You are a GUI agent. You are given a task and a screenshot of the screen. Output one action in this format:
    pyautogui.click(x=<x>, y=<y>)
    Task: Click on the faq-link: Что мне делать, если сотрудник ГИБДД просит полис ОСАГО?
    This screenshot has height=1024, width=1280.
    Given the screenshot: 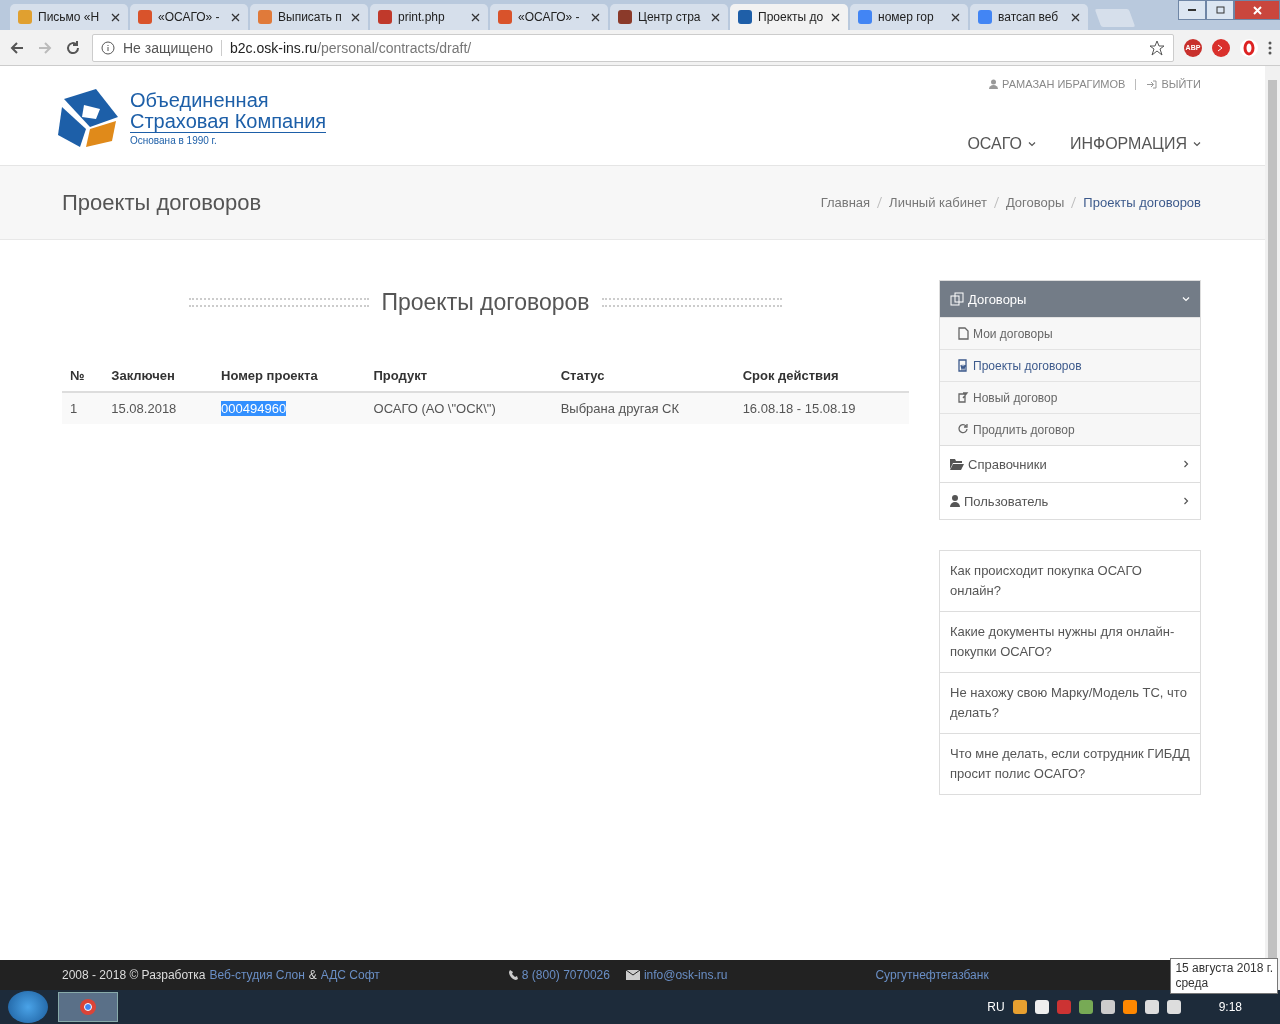 What is the action you would take?
    pyautogui.click(x=1070, y=763)
    